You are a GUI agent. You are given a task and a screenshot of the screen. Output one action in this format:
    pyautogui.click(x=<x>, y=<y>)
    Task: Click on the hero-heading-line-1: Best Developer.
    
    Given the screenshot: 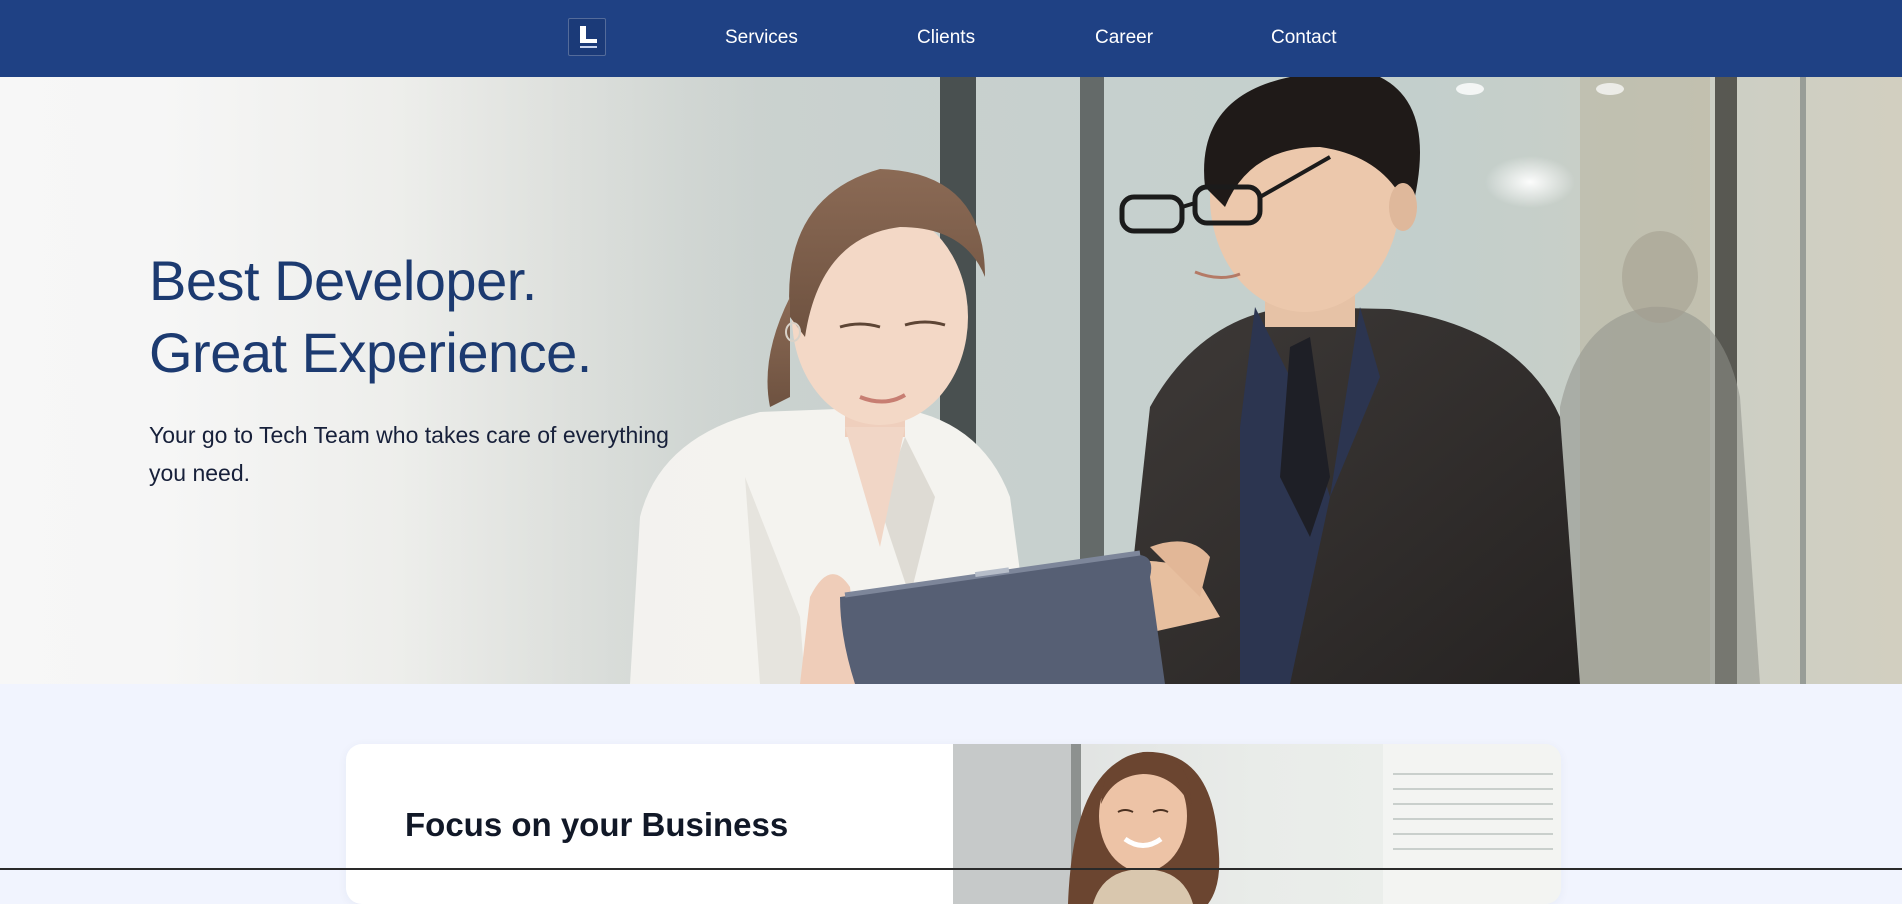 What is the action you would take?
    pyautogui.click(x=343, y=280)
    